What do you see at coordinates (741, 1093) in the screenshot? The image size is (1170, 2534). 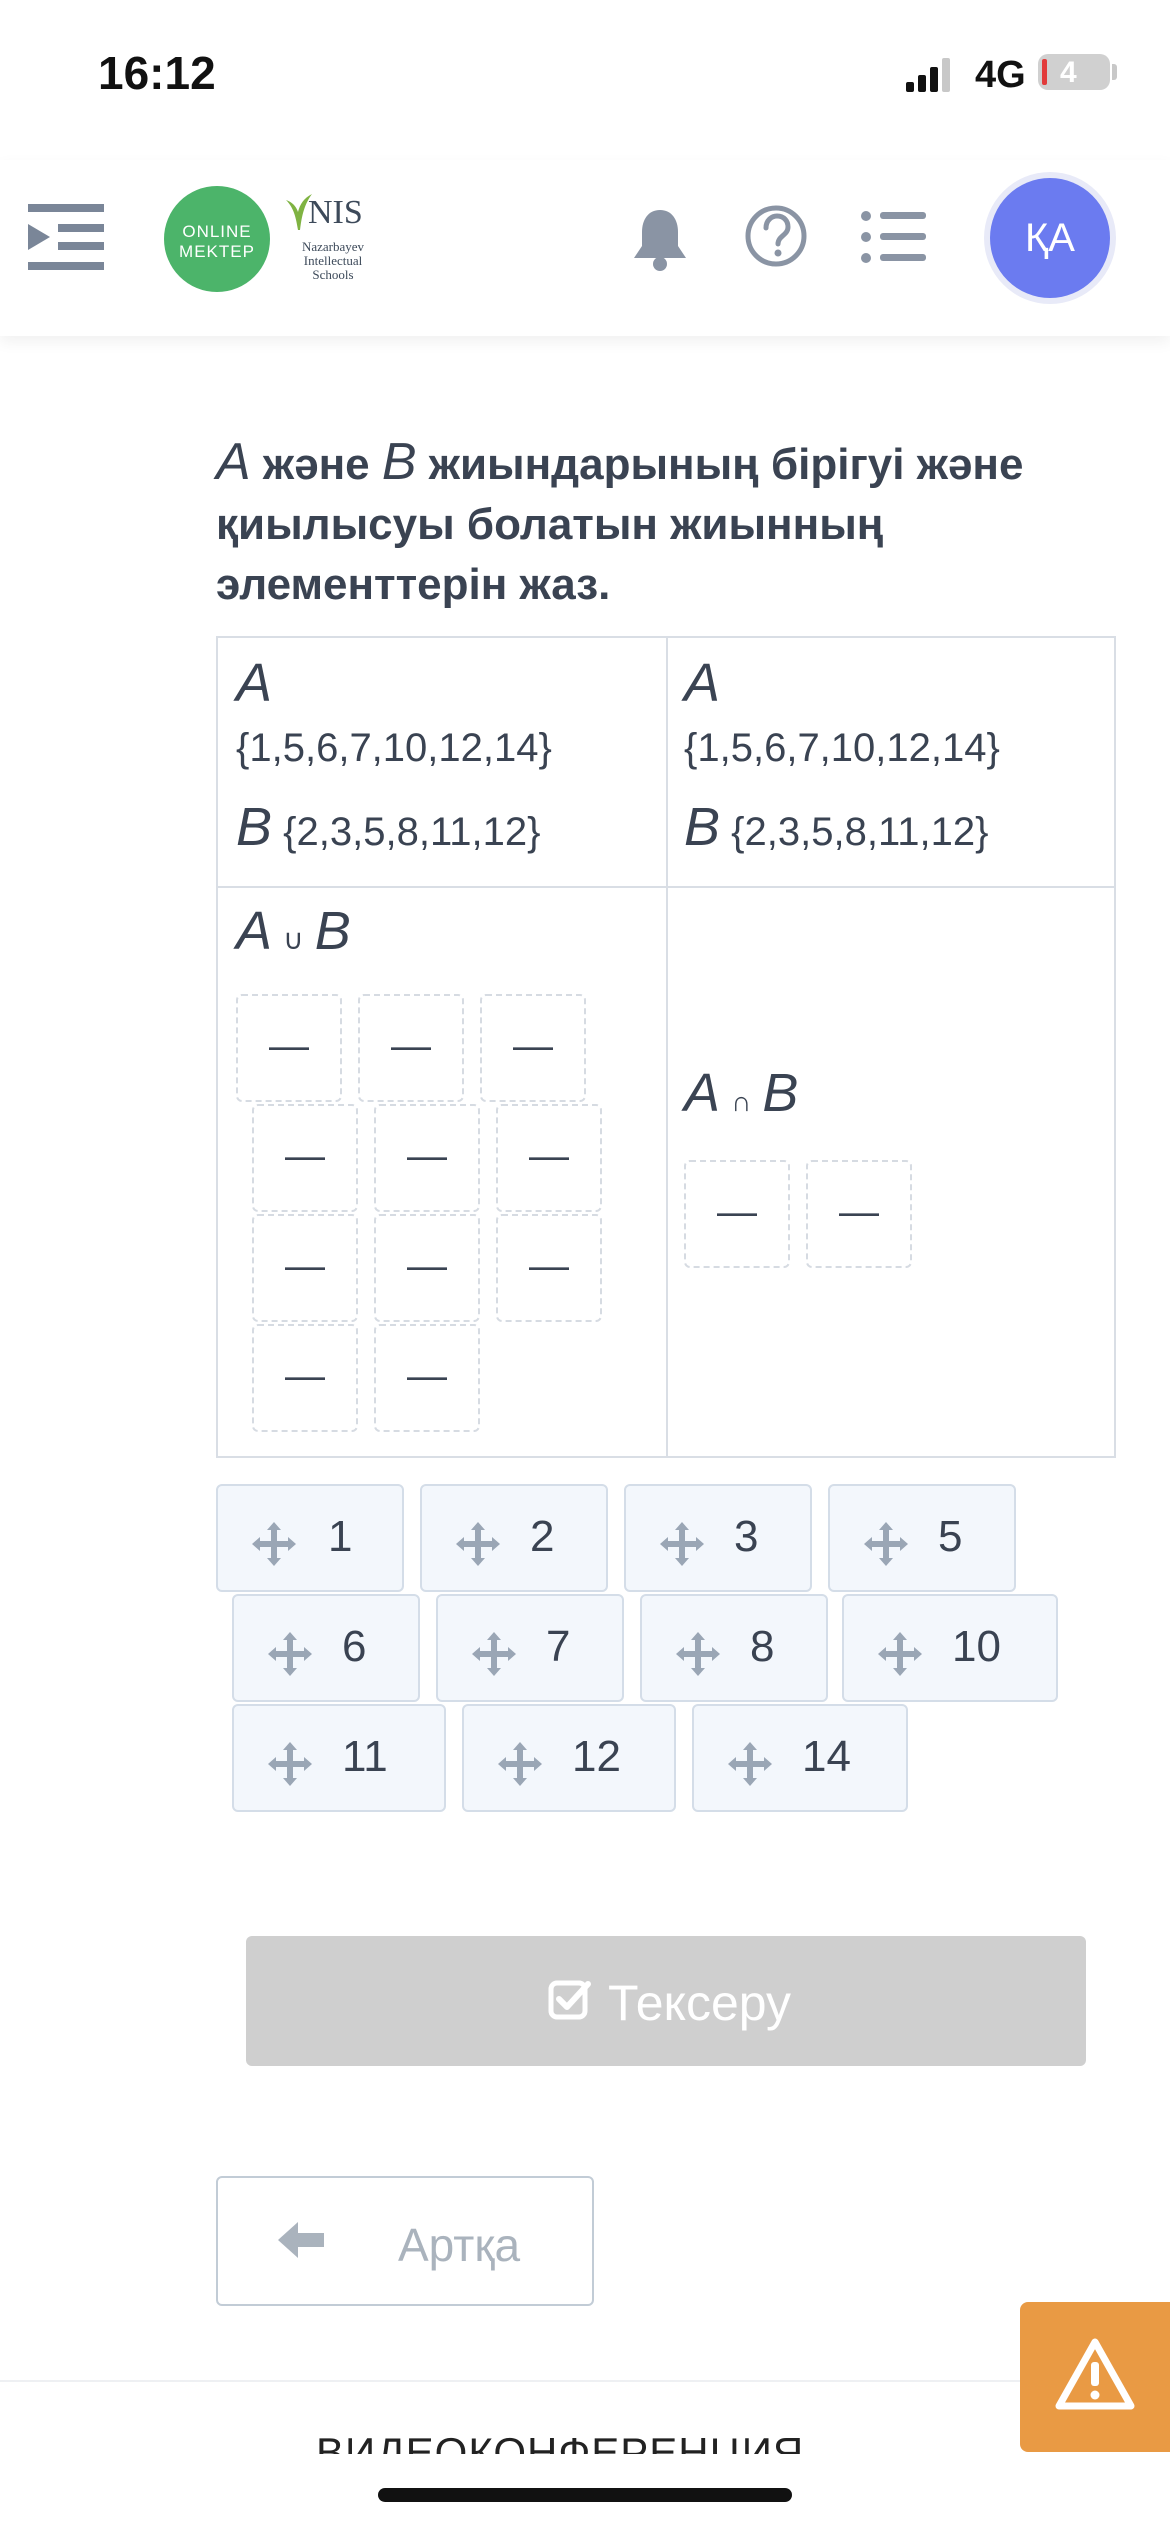 I see `intersection-label: A ∩ B` at bounding box center [741, 1093].